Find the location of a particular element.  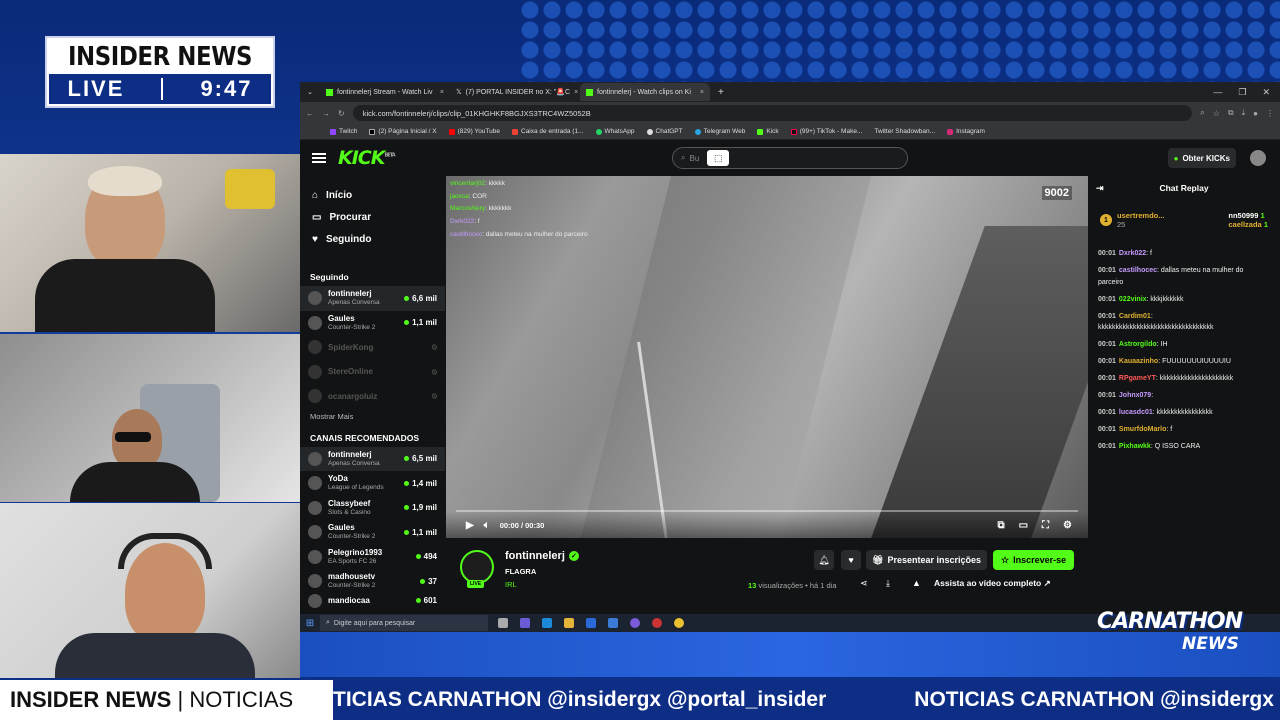

nav-browse: ▭ Procurar is located at coordinates (372, 217).